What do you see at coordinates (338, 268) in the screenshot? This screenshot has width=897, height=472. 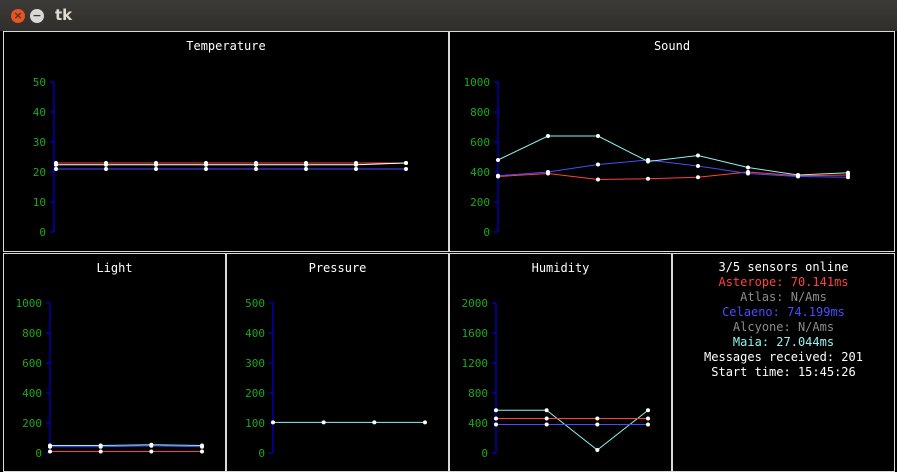 I see `chart-title: Pressure` at bounding box center [338, 268].